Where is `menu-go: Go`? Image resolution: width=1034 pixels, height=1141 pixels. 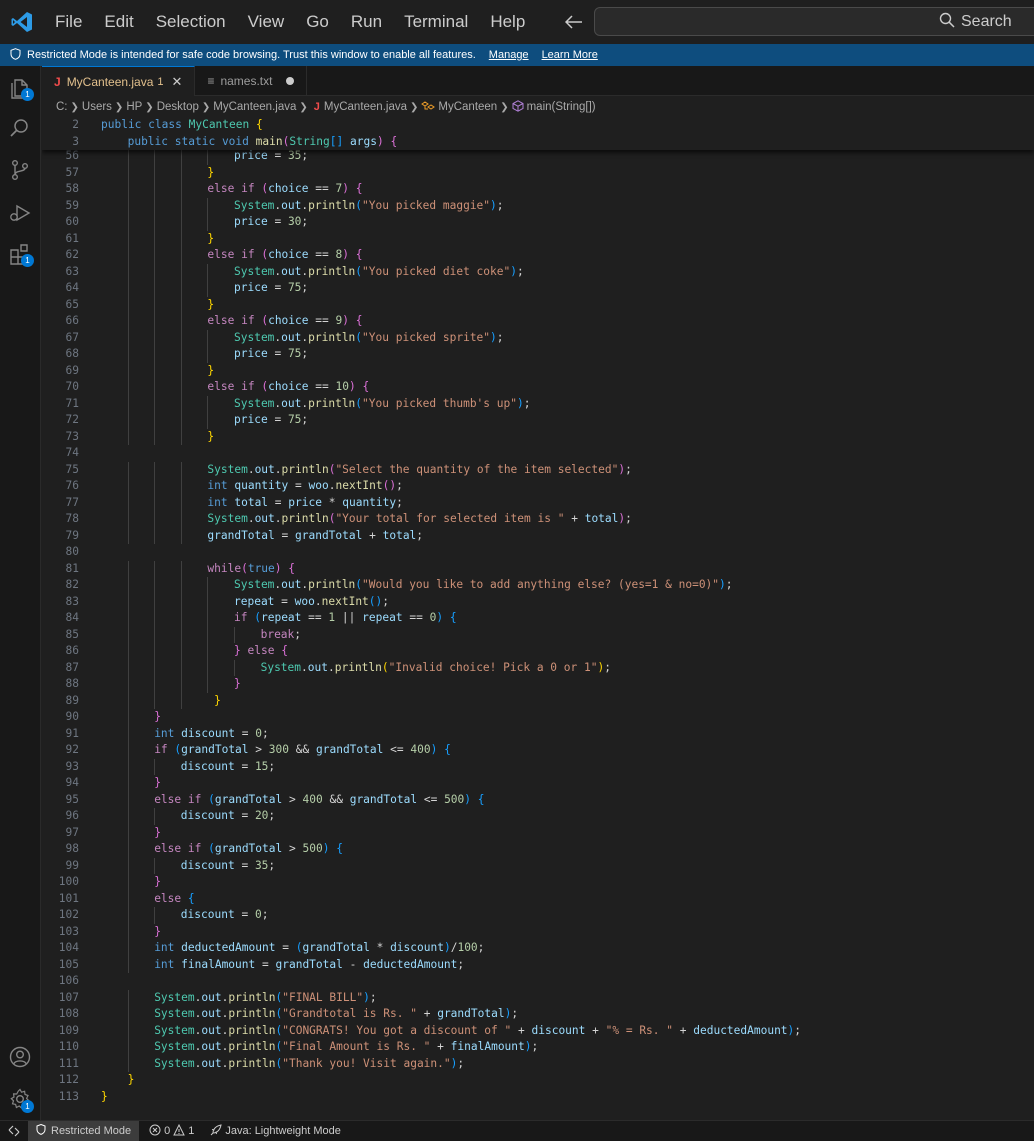 menu-go: Go is located at coordinates (317, 22).